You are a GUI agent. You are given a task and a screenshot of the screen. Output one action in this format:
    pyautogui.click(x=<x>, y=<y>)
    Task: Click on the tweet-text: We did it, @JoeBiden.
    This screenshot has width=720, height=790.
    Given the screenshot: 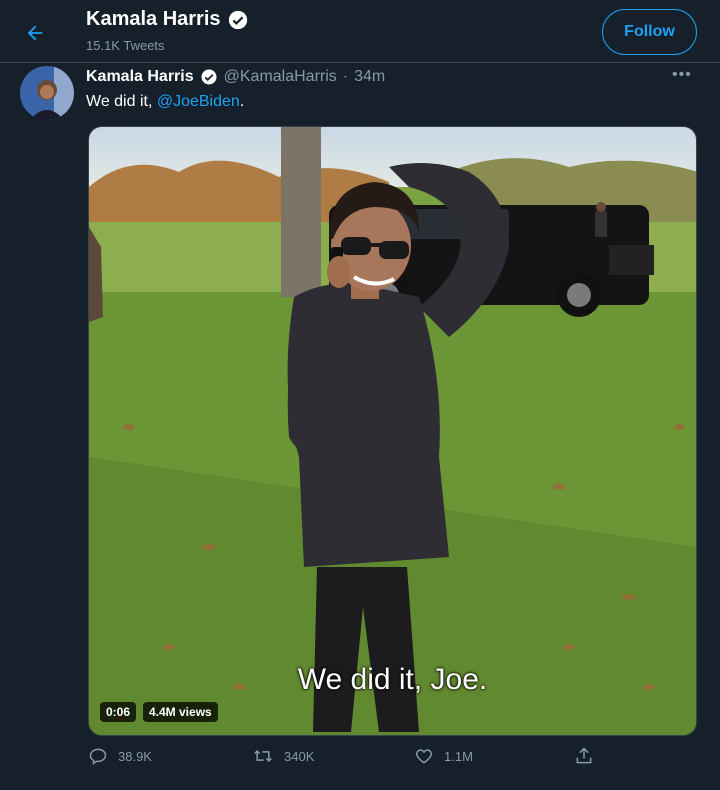 What is the action you would take?
    pyautogui.click(x=165, y=102)
    